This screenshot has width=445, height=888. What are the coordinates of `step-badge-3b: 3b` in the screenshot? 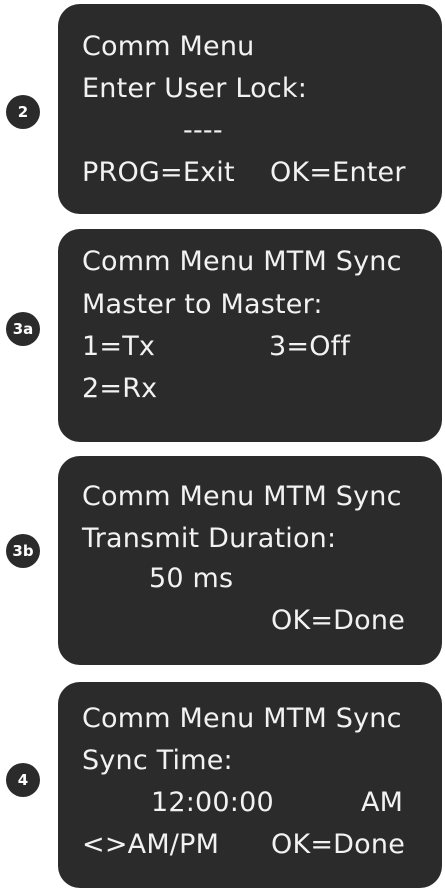 It's located at (23, 551).